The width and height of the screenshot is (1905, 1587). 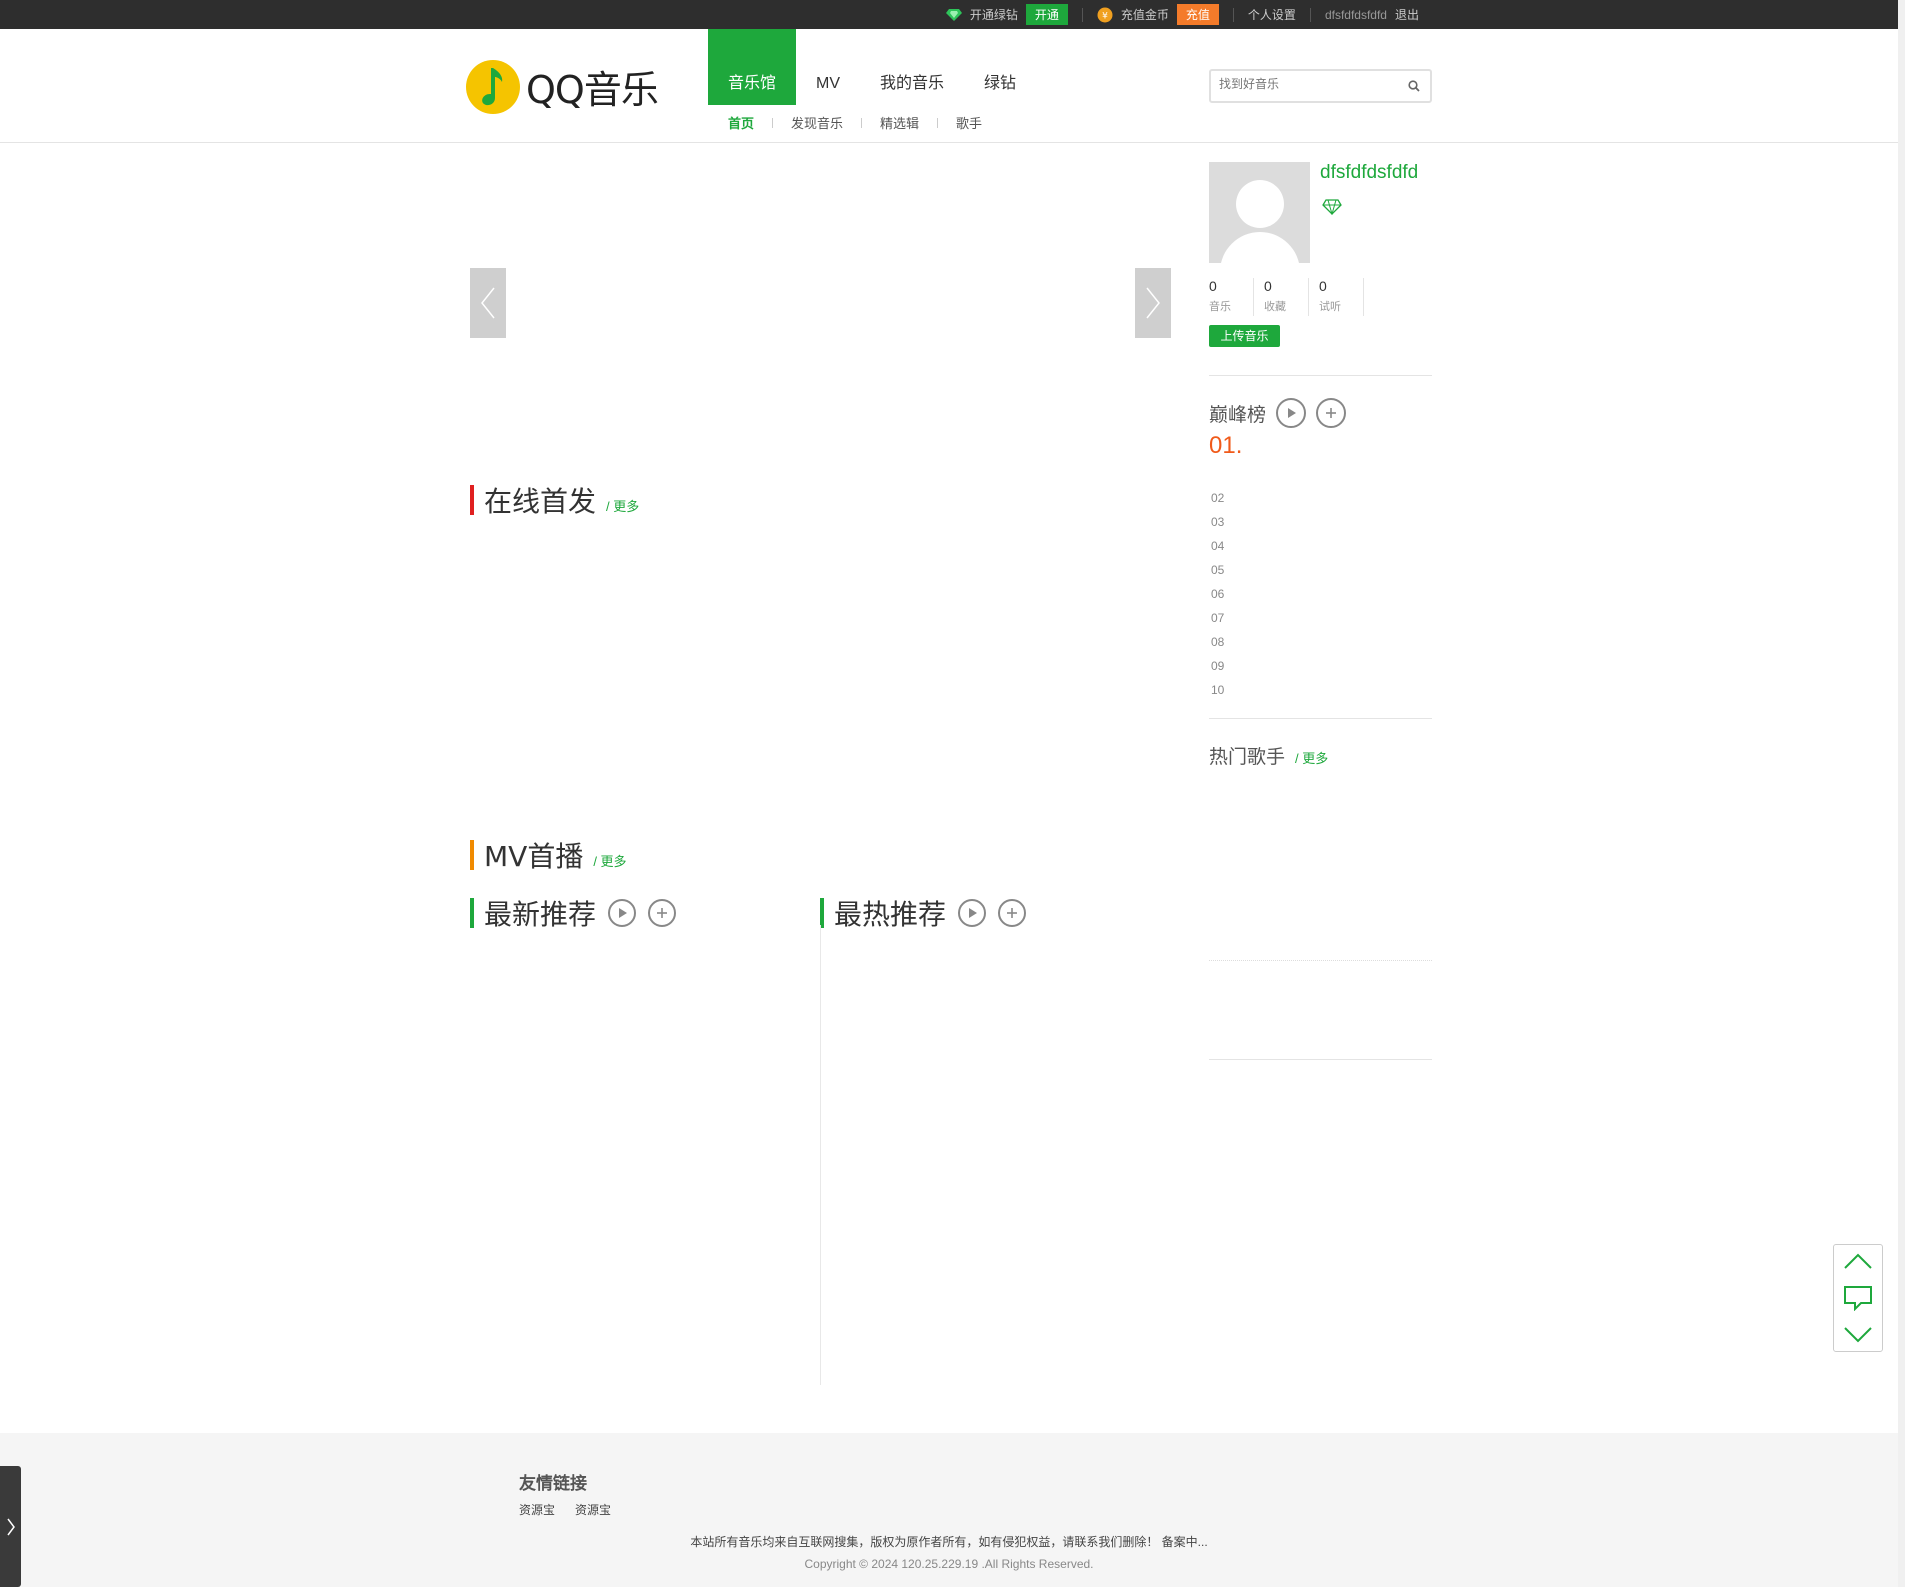 What do you see at coordinates (1275, 307) in the screenshot?
I see `stat-label: 收藏` at bounding box center [1275, 307].